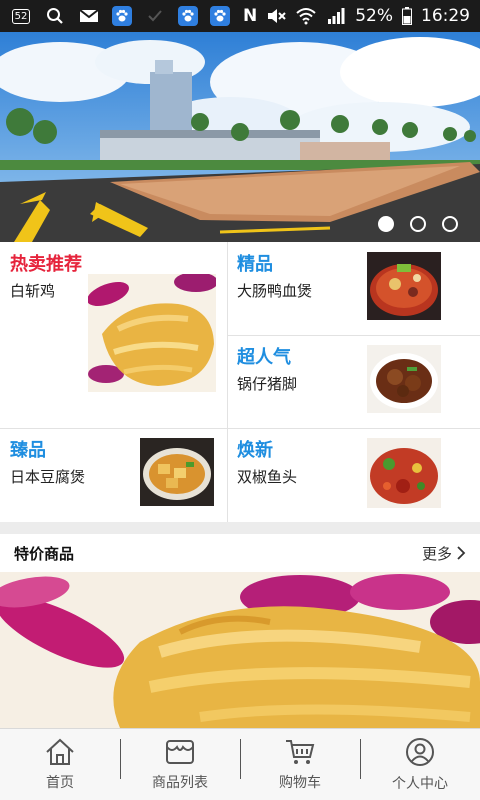 The height and width of the screenshot is (800, 480). What do you see at coordinates (255, 264) in the screenshot?
I see `featured-tag: 精品` at bounding box center [255, 264].